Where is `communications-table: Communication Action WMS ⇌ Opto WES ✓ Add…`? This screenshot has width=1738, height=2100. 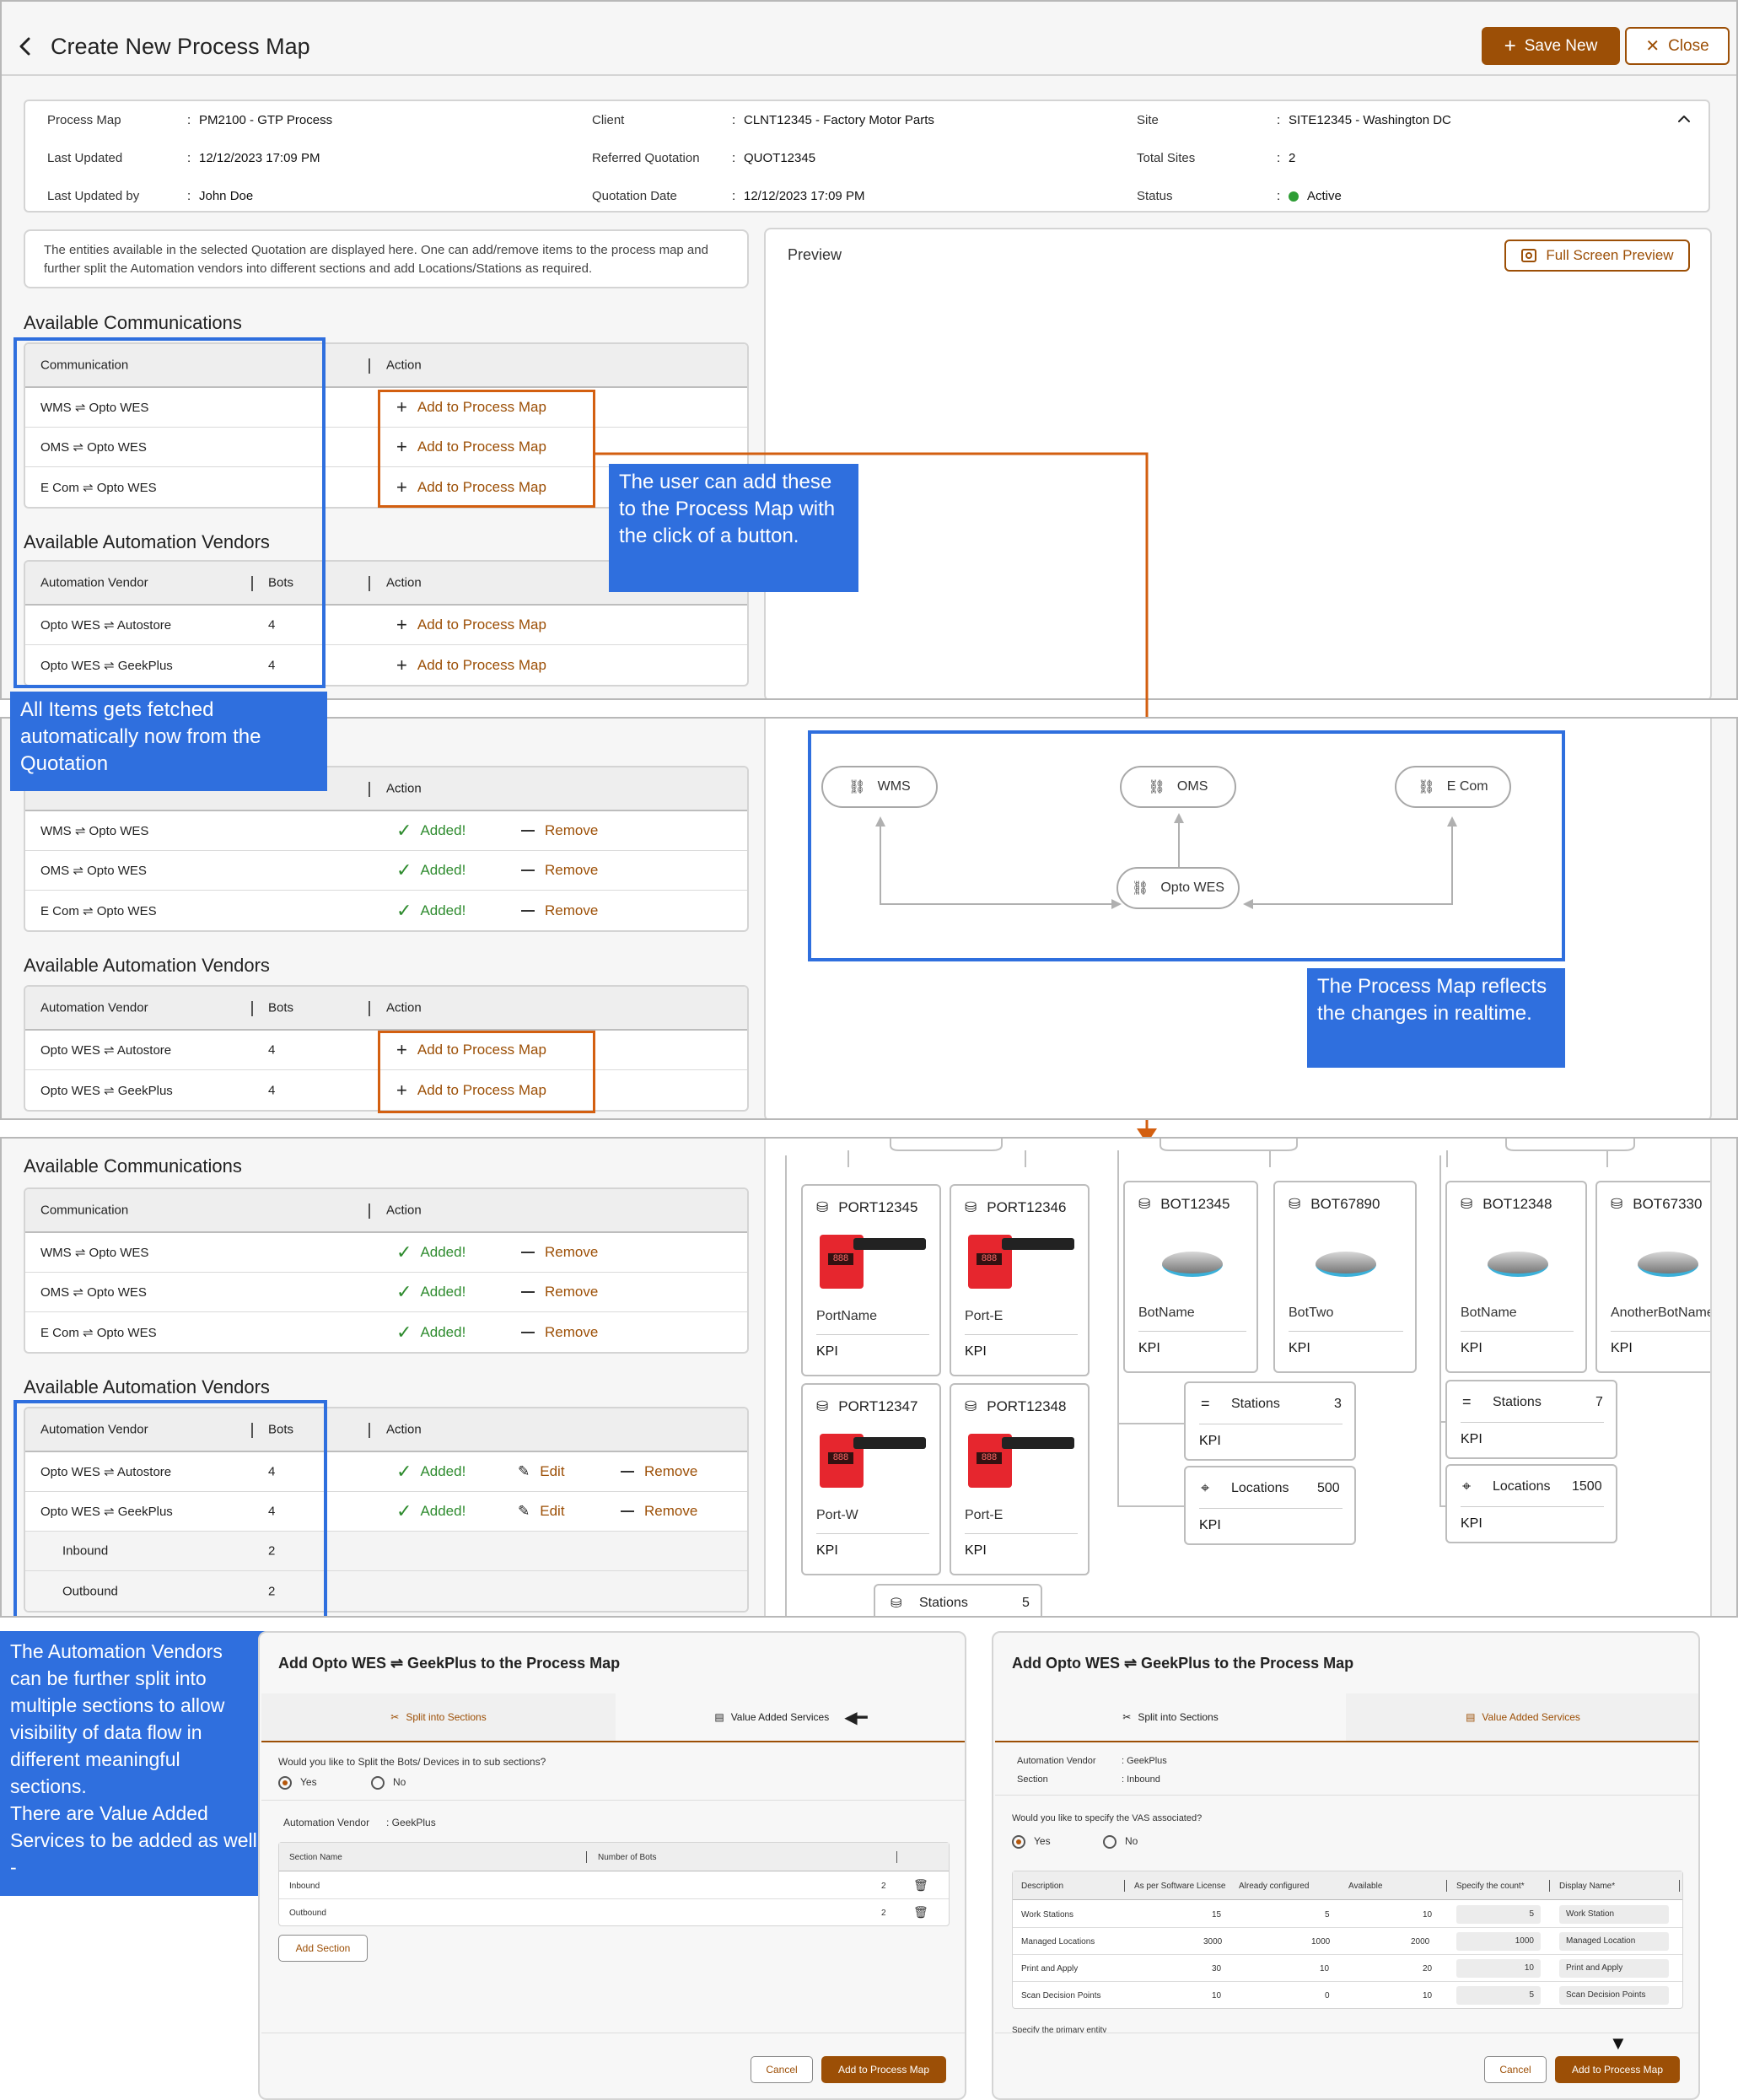 communications-table: Communication Action WMS ⇌ Opto WES ✓ Add… is located at coordinates (386, 1271).